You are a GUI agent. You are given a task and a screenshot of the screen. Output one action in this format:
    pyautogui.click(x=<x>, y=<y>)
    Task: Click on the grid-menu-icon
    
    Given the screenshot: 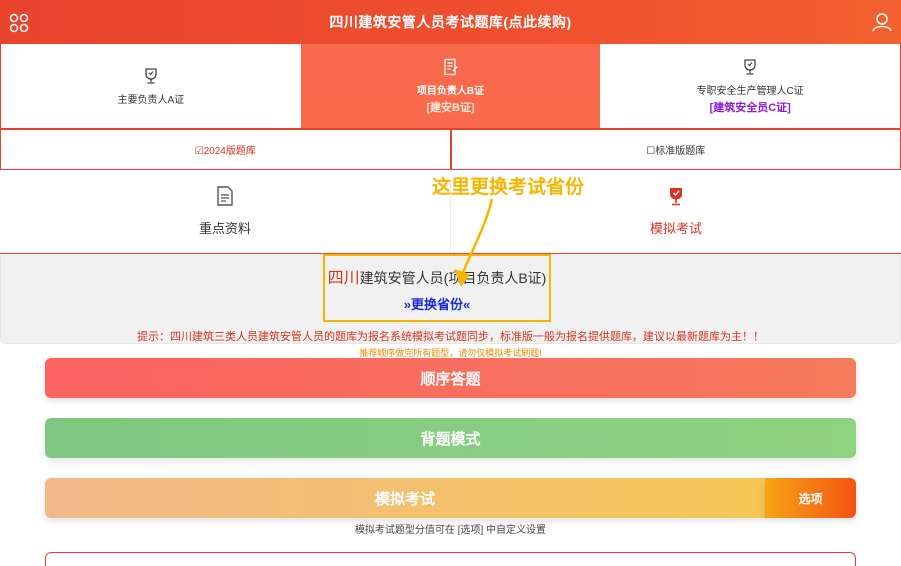 What is the action you would take?
    pyautogui.click(x=19, y=23)
    